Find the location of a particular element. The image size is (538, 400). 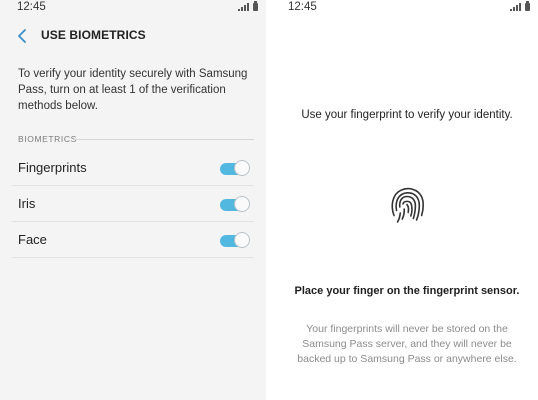

biometrics-list: Fingerprints Iris Face is located at coordinates (133, 204).